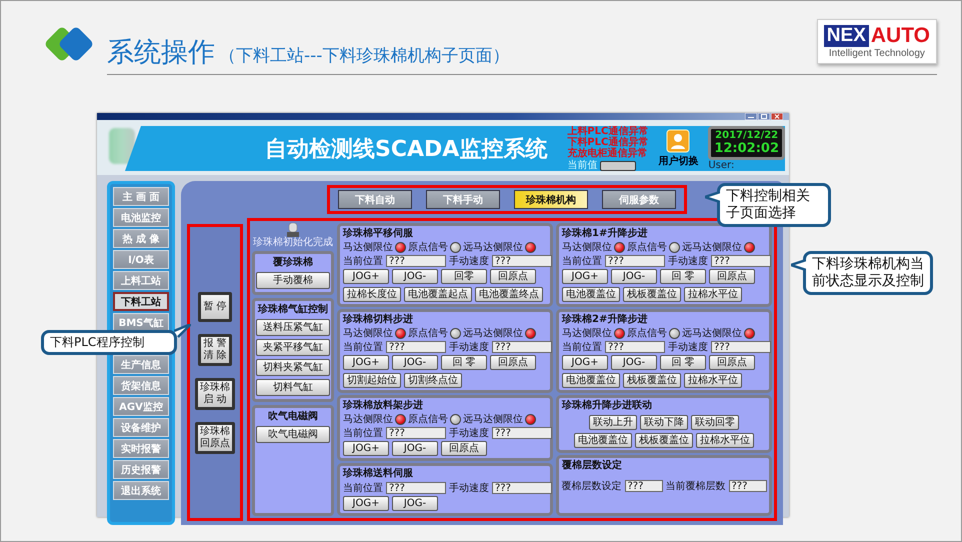  What do you see at coordinates (438, 294) in the screenshot?
I see `control-button: 电池覆盖起点` at bounding box center [438, 294].